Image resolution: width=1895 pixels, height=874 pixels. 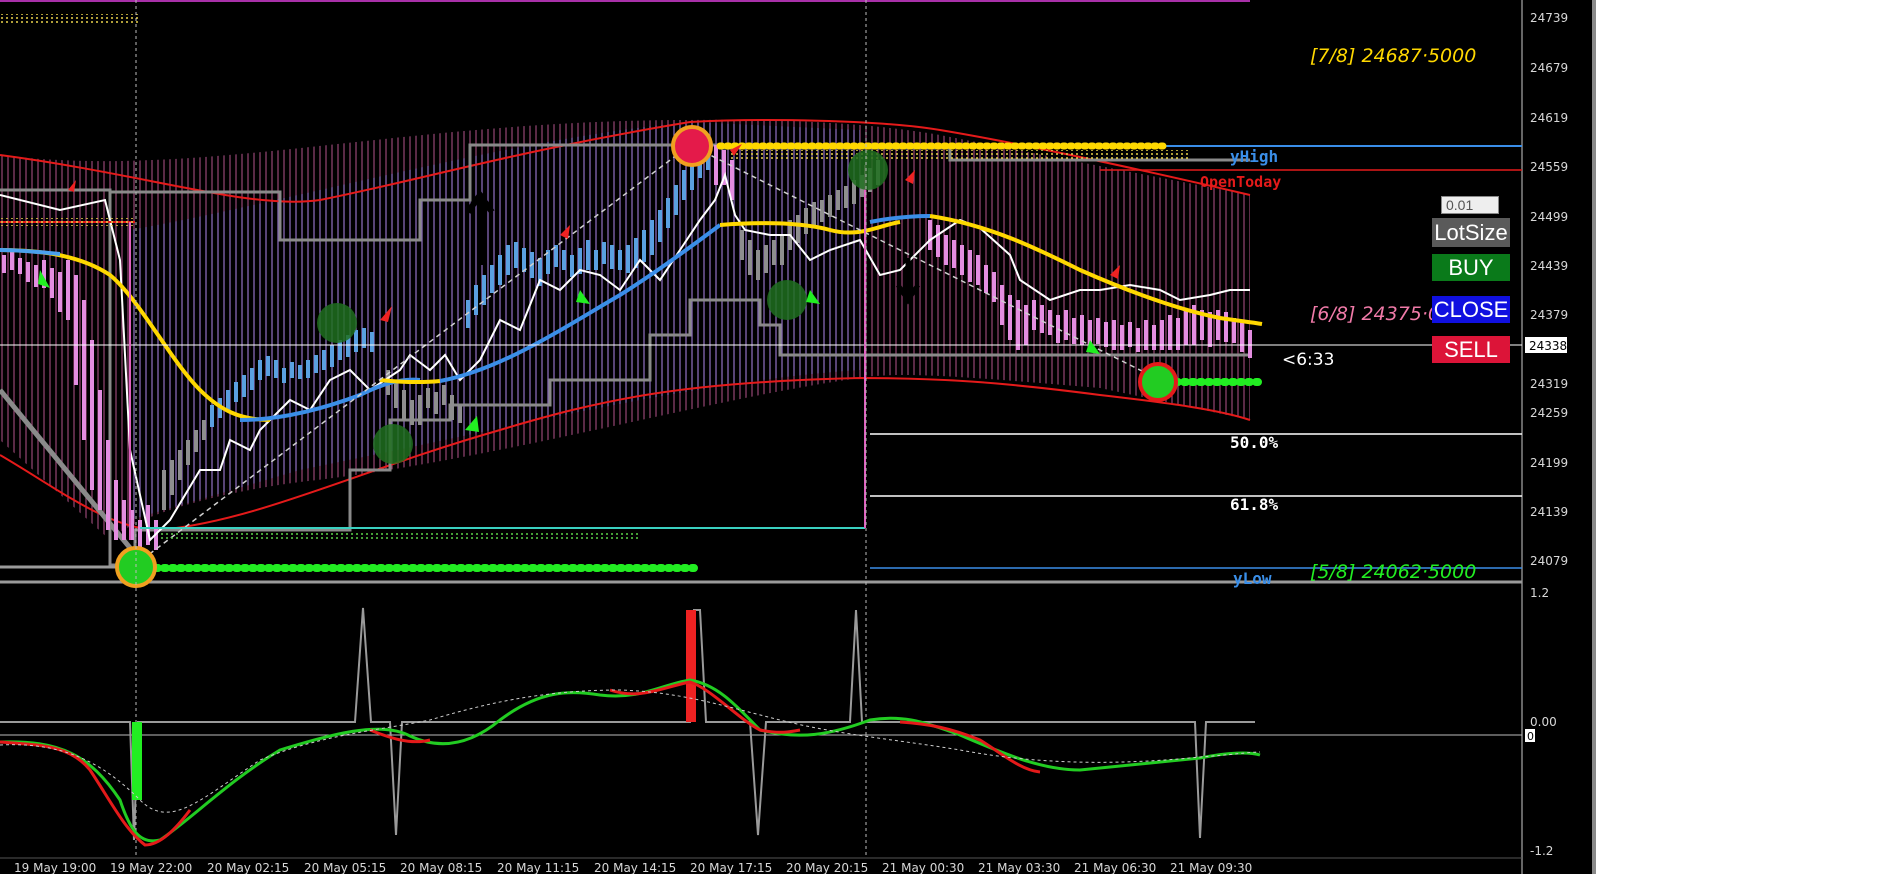 I want to click on time-tick: 21 May 06:30, so click(x=1115, y=867).